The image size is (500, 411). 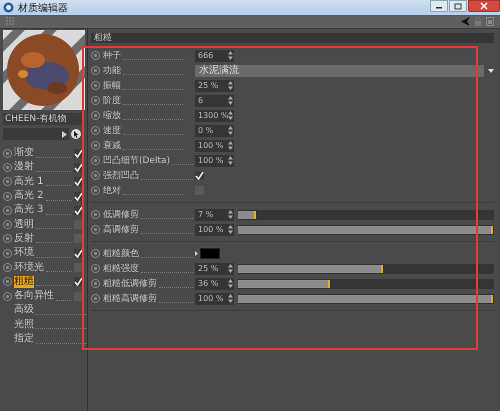 I want to click on channel-item: 高光 2, so click(x=29, y=196).